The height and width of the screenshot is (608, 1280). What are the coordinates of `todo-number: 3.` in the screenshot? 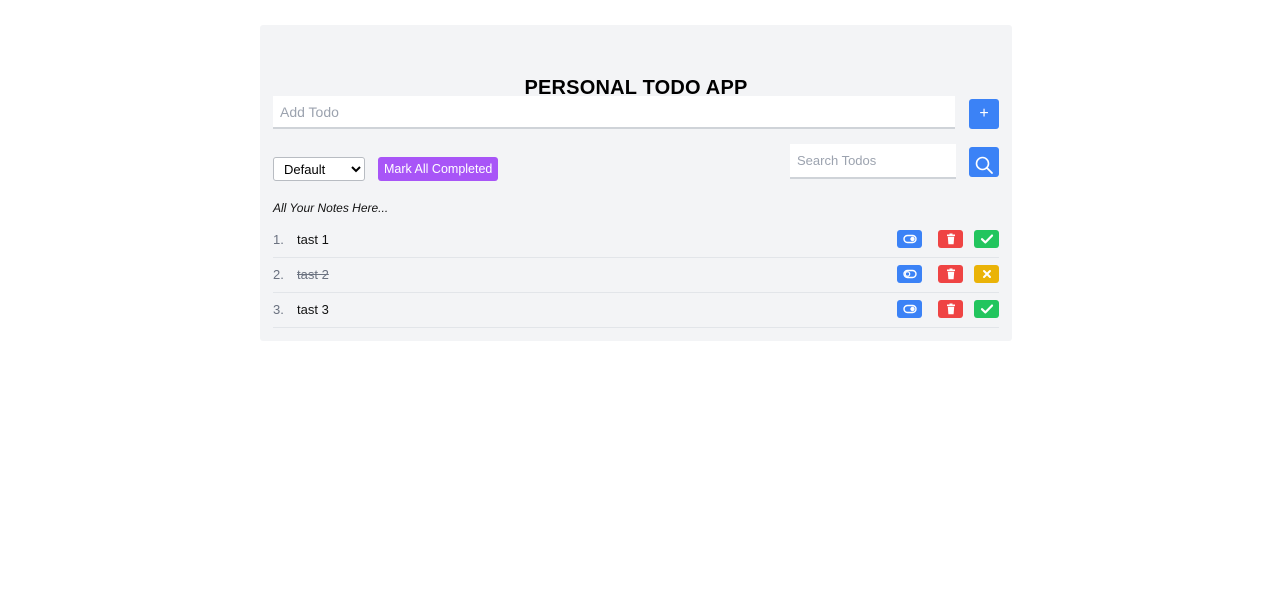 It's located at (278, 309).